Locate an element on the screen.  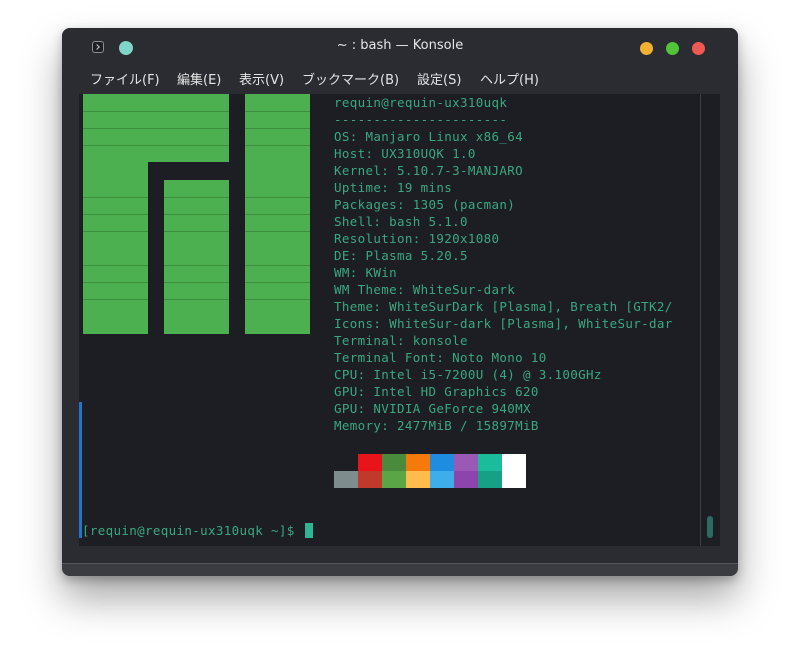
menu-view: 表示(V) is located at coordinates (261, 78).